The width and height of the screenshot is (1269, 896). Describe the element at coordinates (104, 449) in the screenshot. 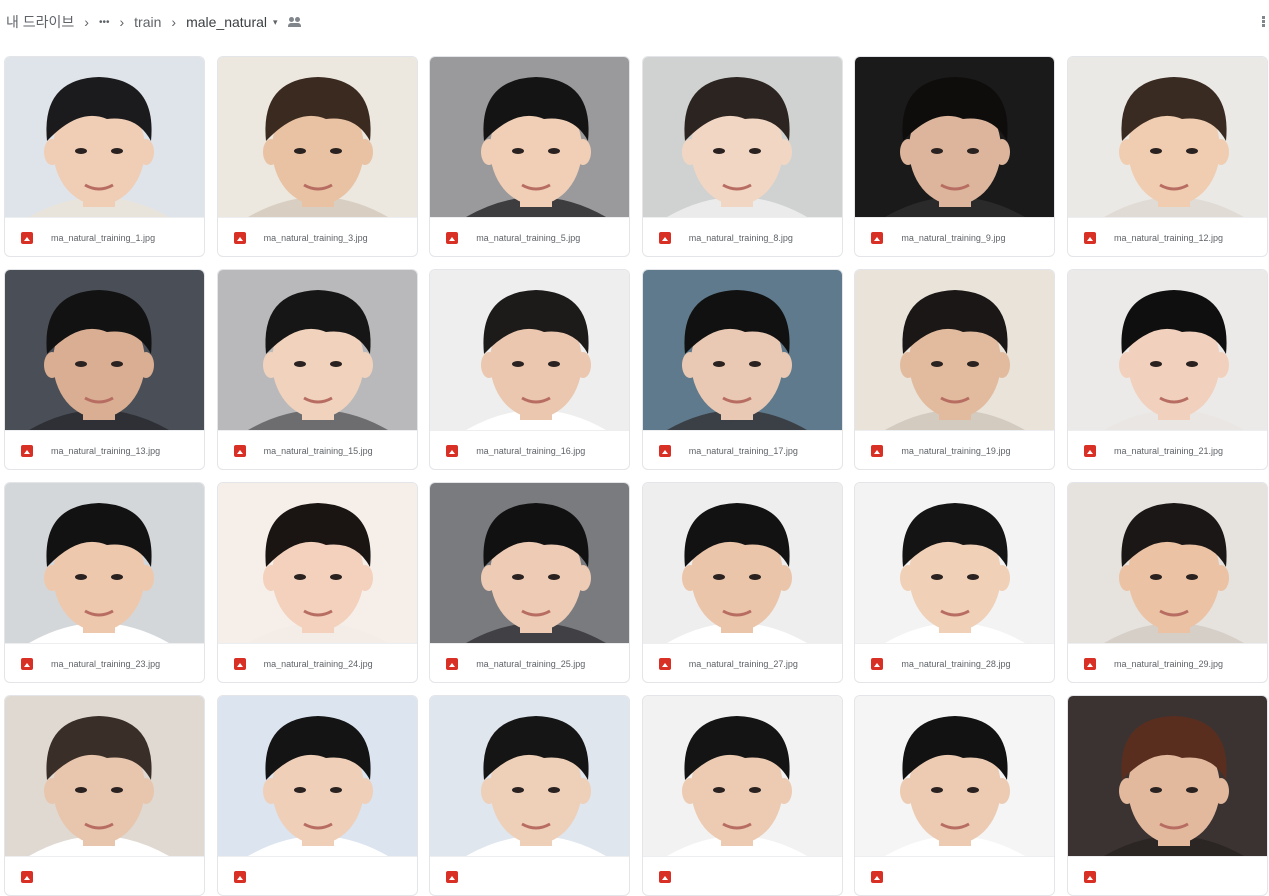

I see `file-caption: ma_natural_training_13.jpg` at that location.